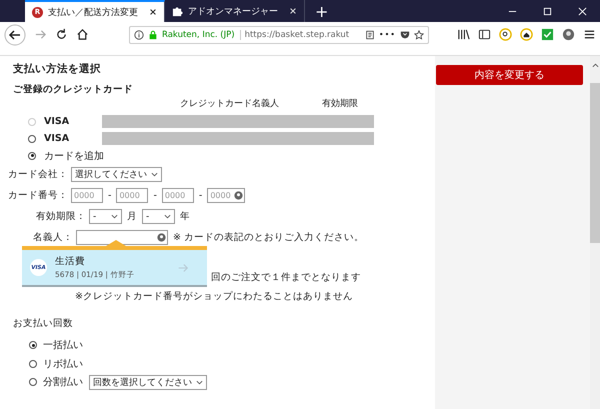 The image size is (600, 409). I want to click on scroll-up-icon, so click(595, 65).